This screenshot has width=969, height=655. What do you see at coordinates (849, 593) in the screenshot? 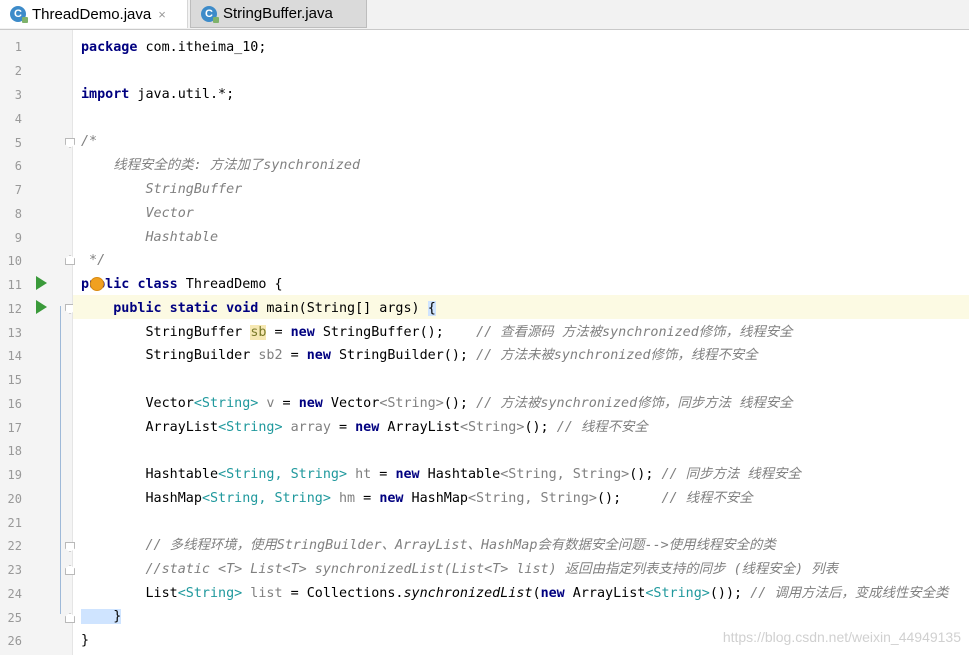
I see `comment: // 调用方法后，变成线性安全类` at bounding box center [849, 593].